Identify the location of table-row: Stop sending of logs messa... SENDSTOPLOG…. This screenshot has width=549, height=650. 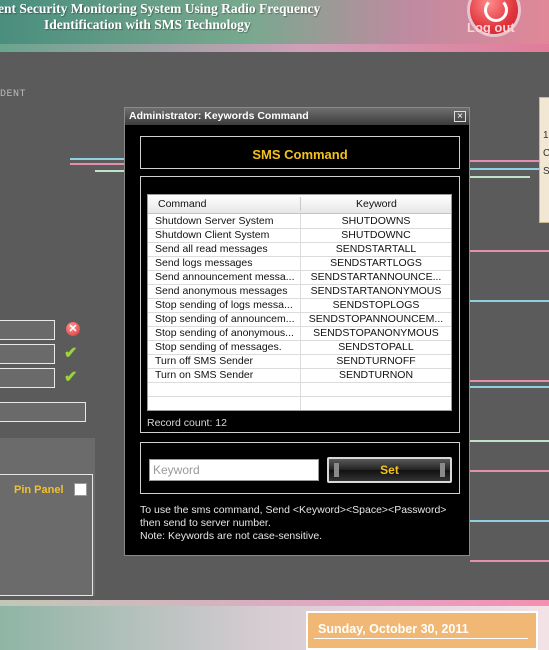
(299, 305).